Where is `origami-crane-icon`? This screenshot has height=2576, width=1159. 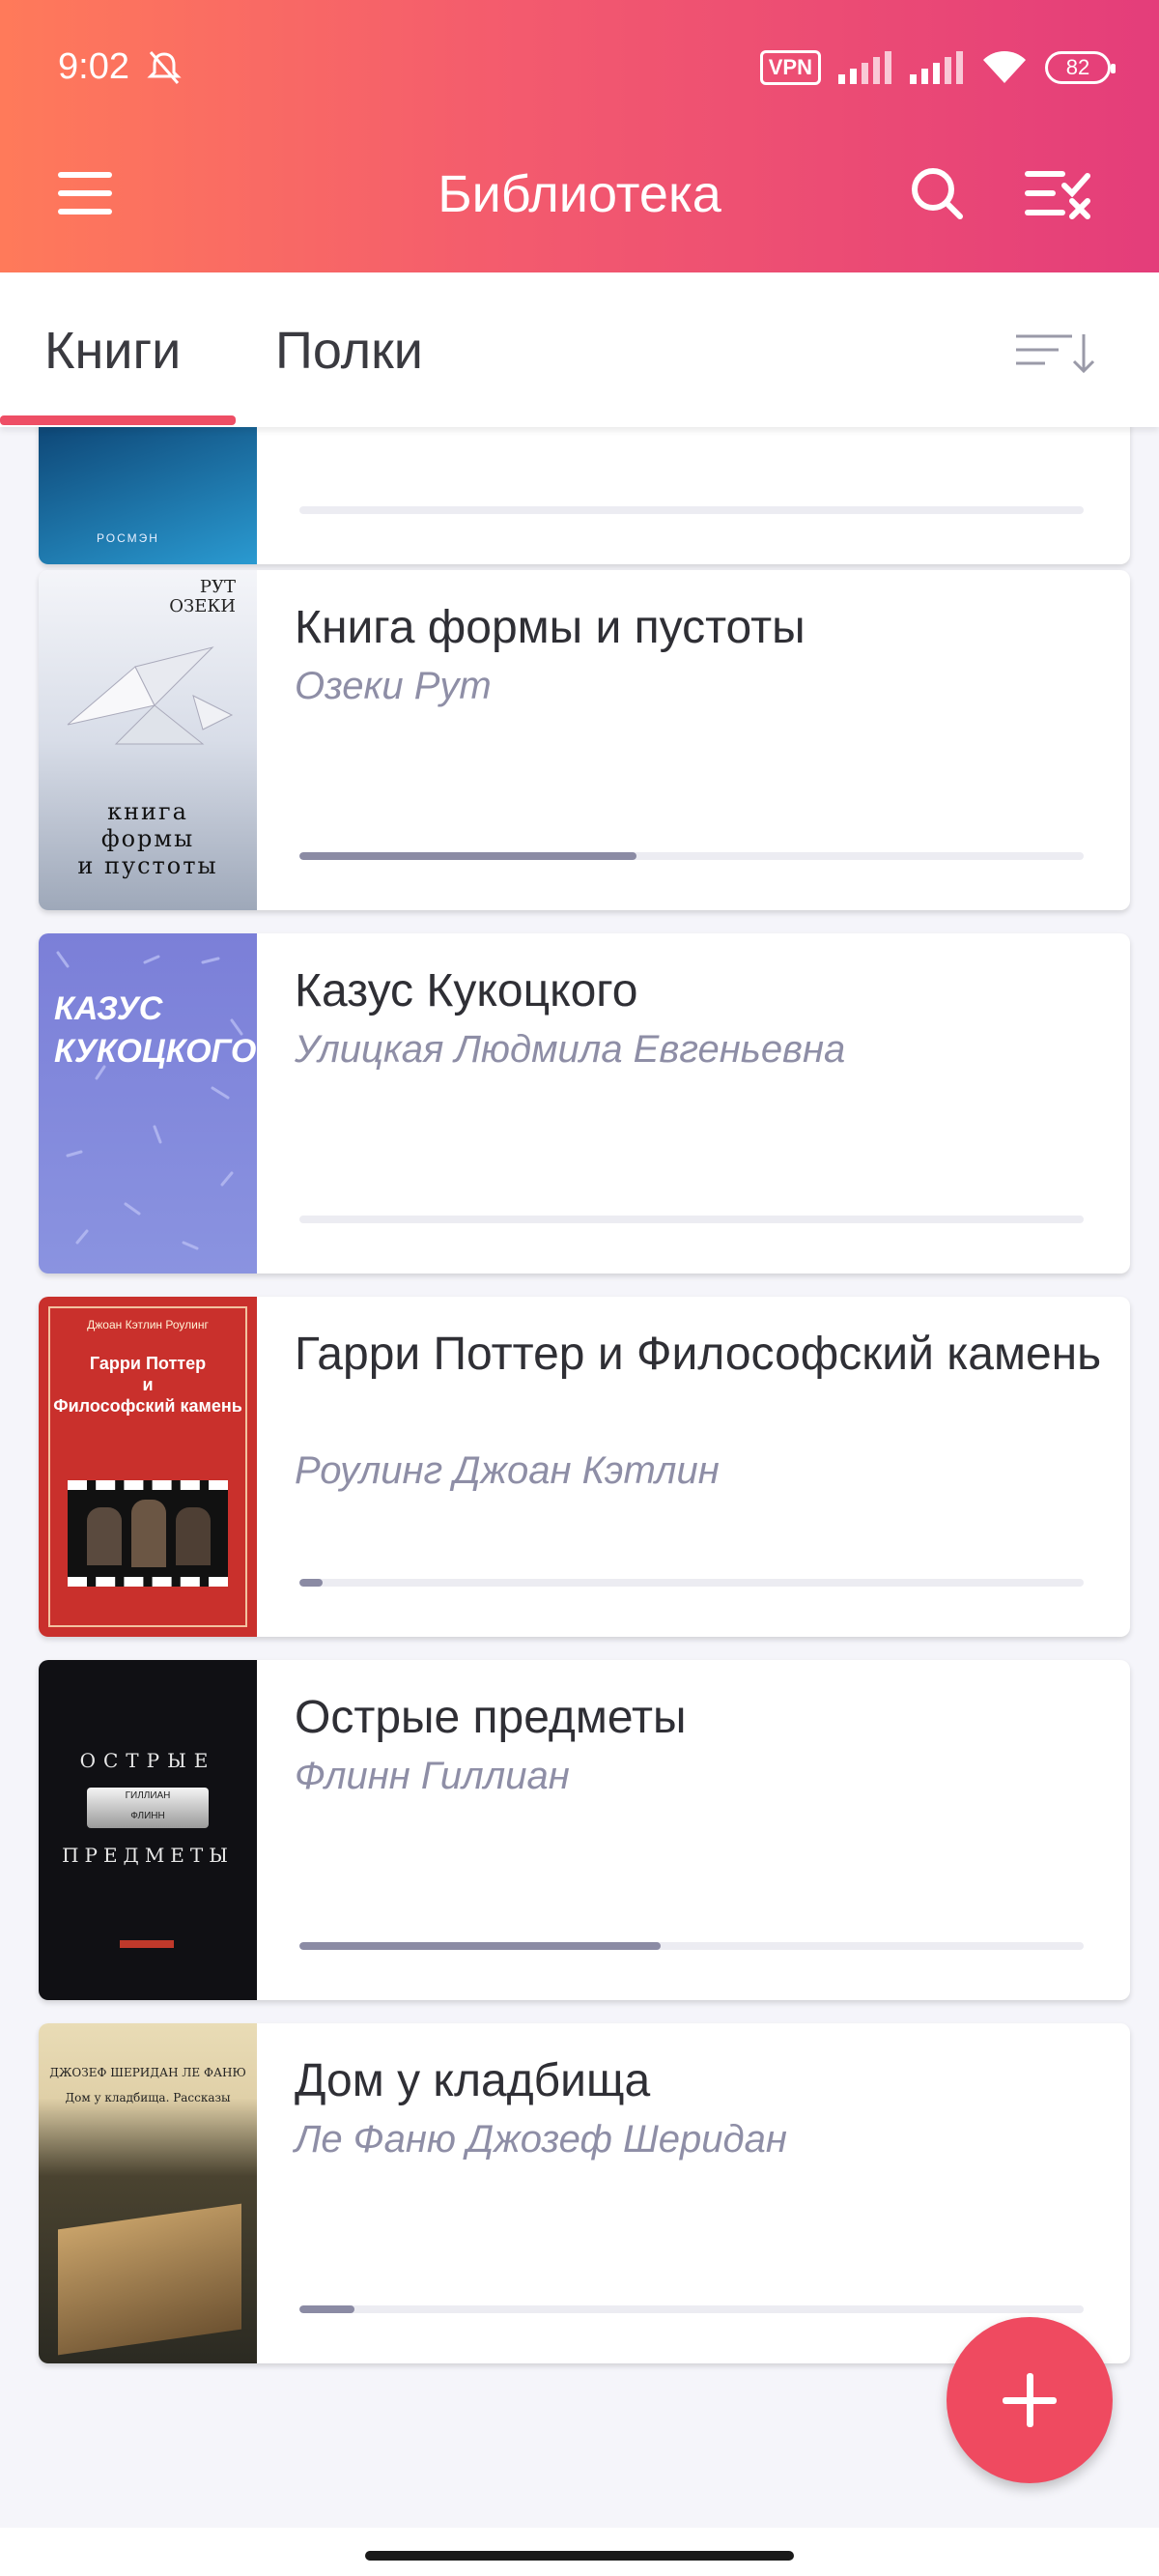 origami-crane-icon is located at coordinates (150, 696).